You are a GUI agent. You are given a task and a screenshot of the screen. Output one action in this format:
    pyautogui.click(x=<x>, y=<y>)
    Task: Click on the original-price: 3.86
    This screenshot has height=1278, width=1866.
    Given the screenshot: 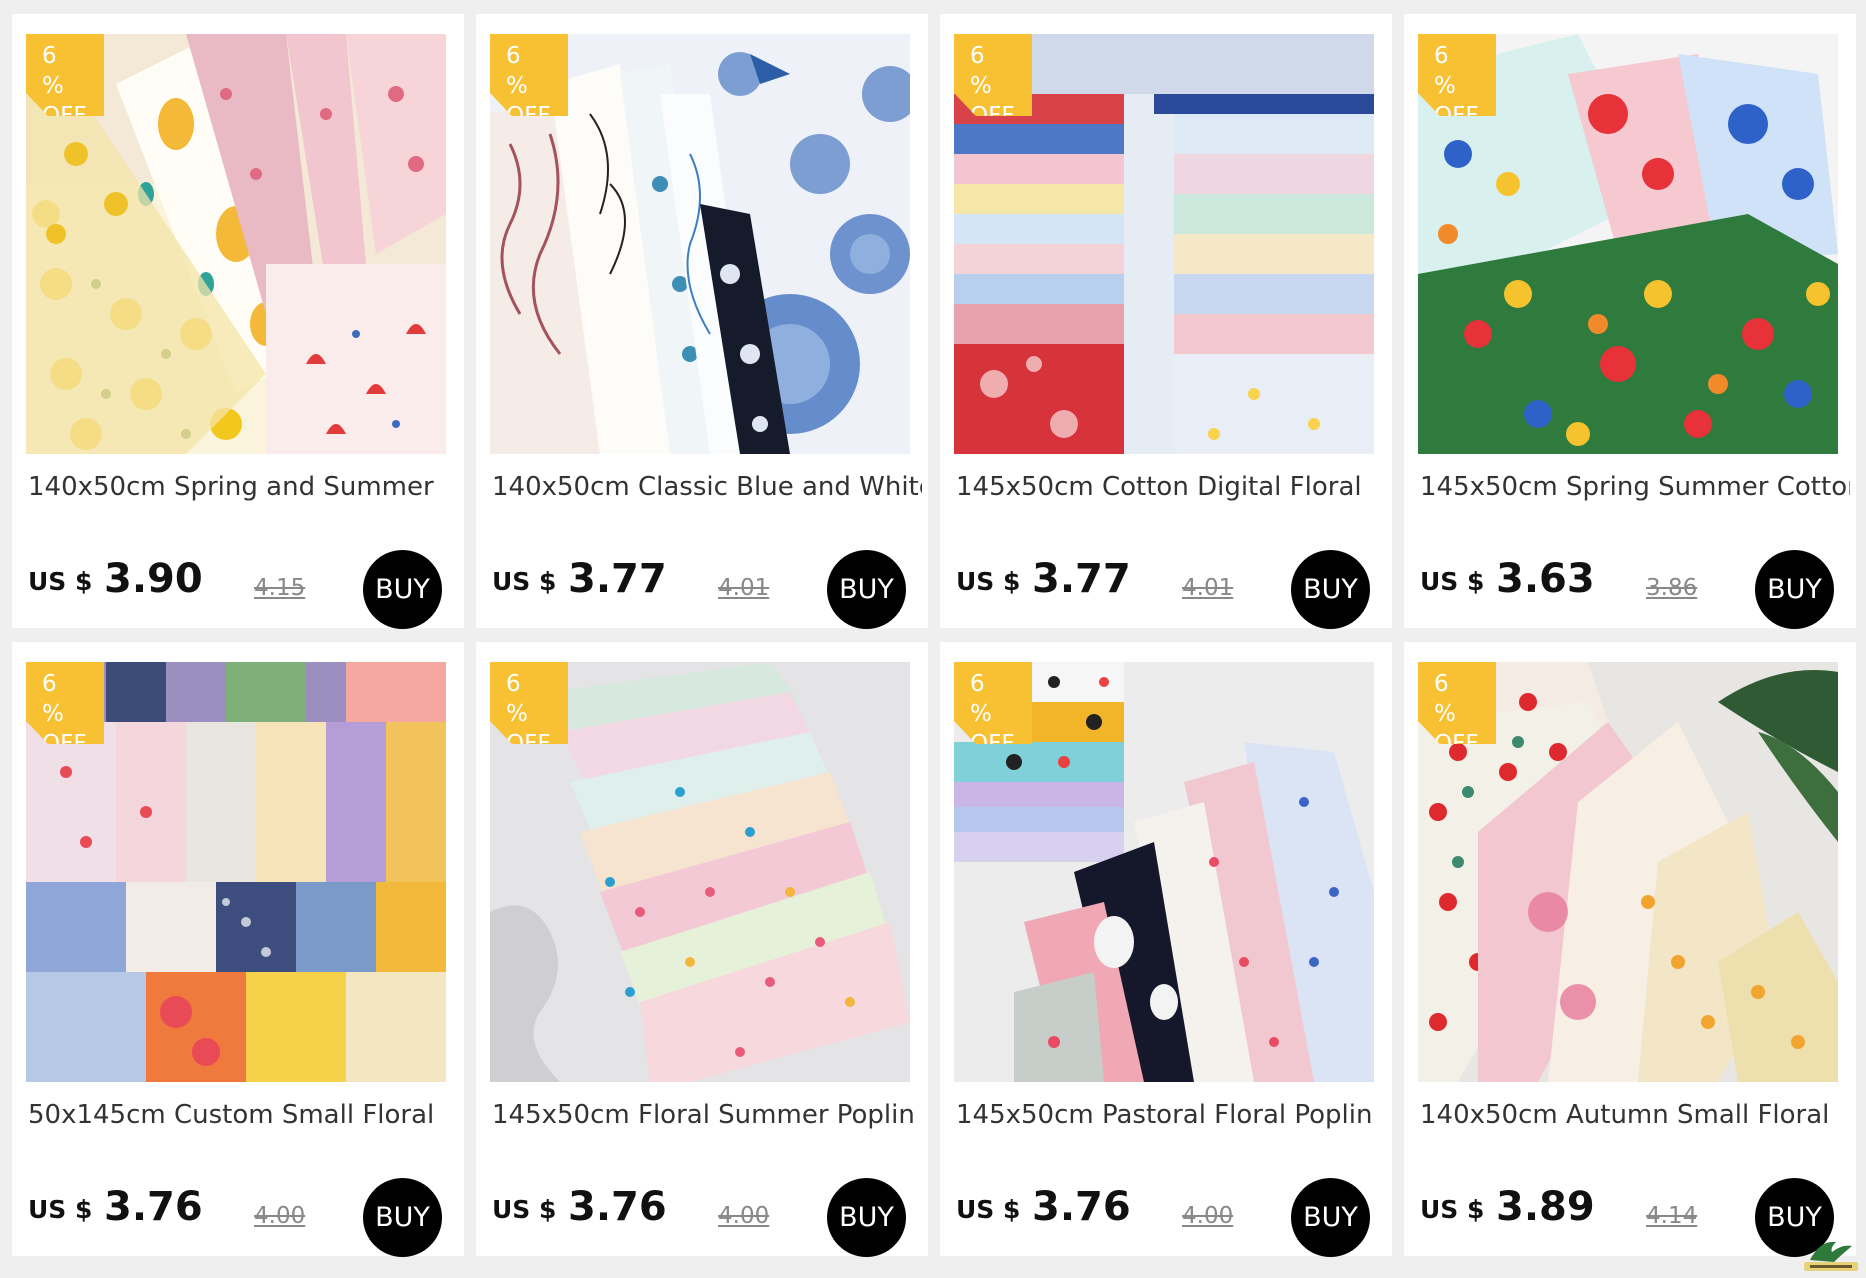 What is the action you would take?
    pyautogui.click(x=1672, y=588)
    